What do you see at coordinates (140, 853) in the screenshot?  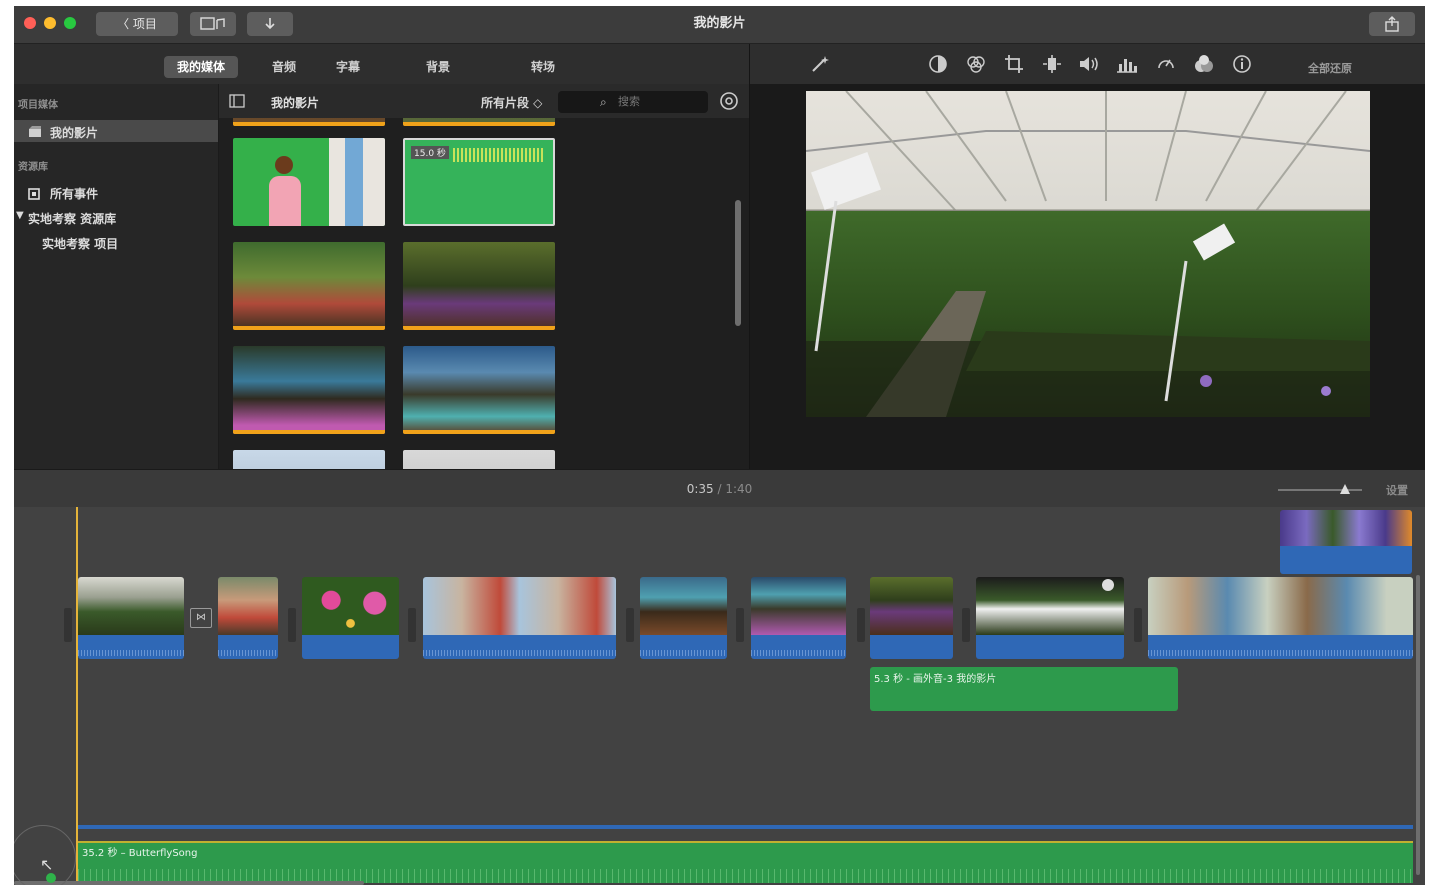 I see `music-clip-label: 35.2 秒 – ButterflySong` at bounding box center [140, 853].